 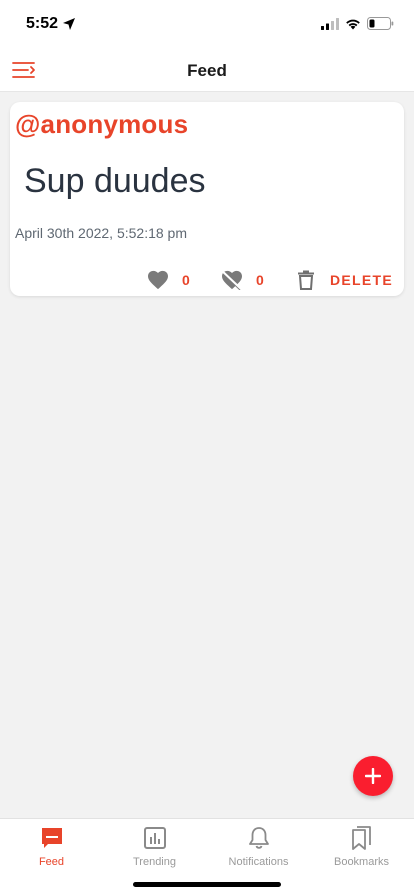 What do you see at coordinates (207, 884) in the screenshot?
I see `home-indicator` at bounding box center [207, 884].